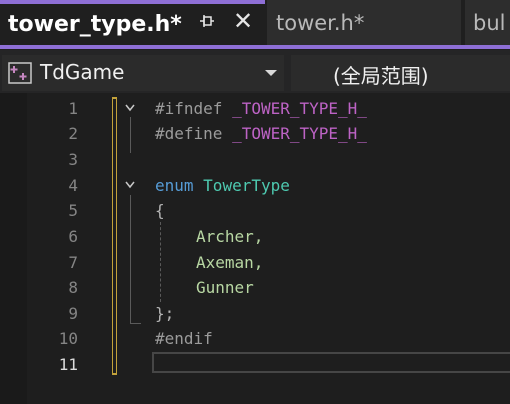 This screenshot has width=510, height=404. I want to click on indent-guide, so click(160, 262).